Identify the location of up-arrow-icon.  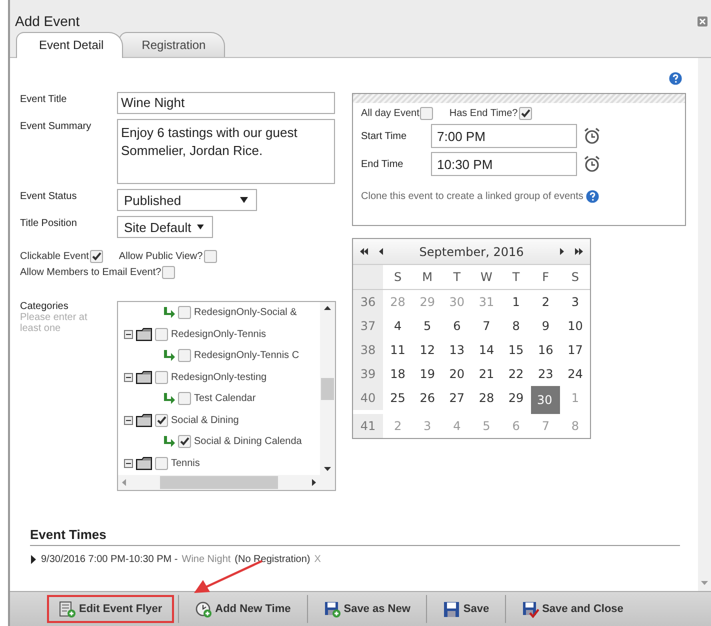
(327, 308).